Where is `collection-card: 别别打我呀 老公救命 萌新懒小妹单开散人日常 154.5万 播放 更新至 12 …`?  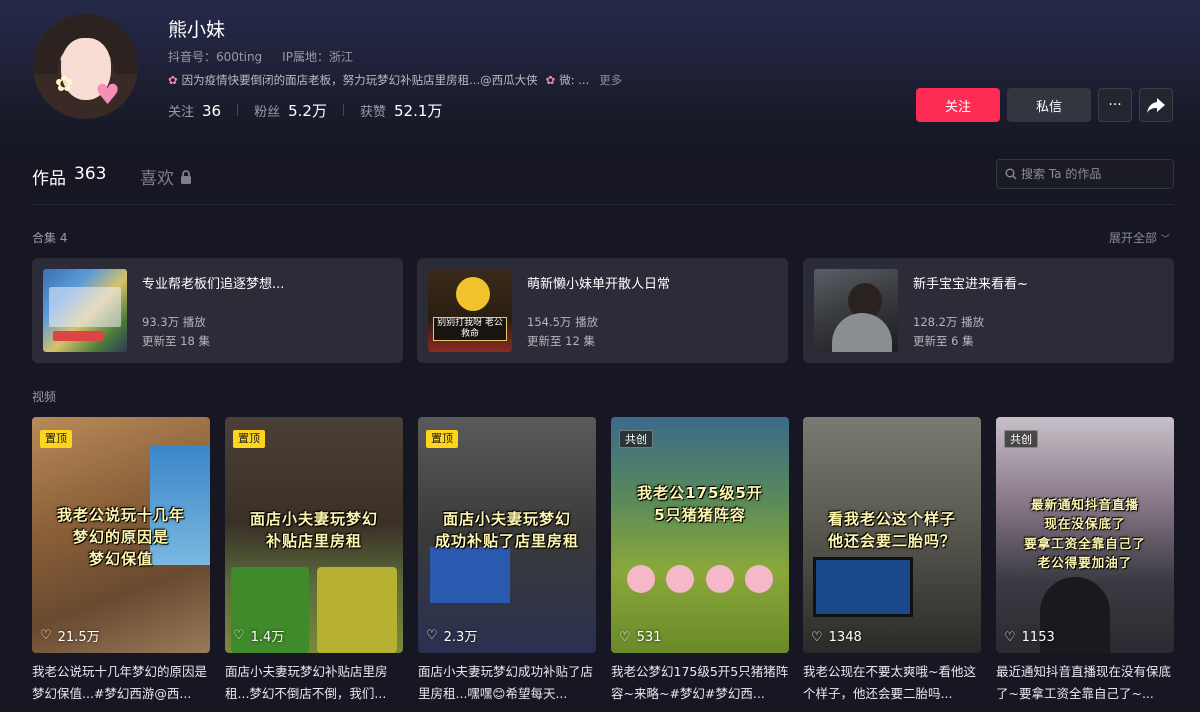
collection-card: 别别打我呀 老公救命 萌新懒小妹单开散人日常 154.5万 播放 更新至 12 … is located at coordinates (602, 310).